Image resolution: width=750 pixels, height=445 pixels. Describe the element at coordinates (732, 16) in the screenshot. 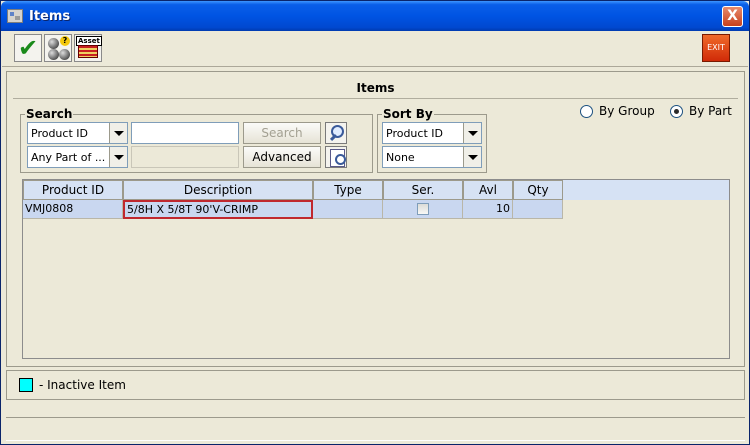

I see `close-button: X` at that location.